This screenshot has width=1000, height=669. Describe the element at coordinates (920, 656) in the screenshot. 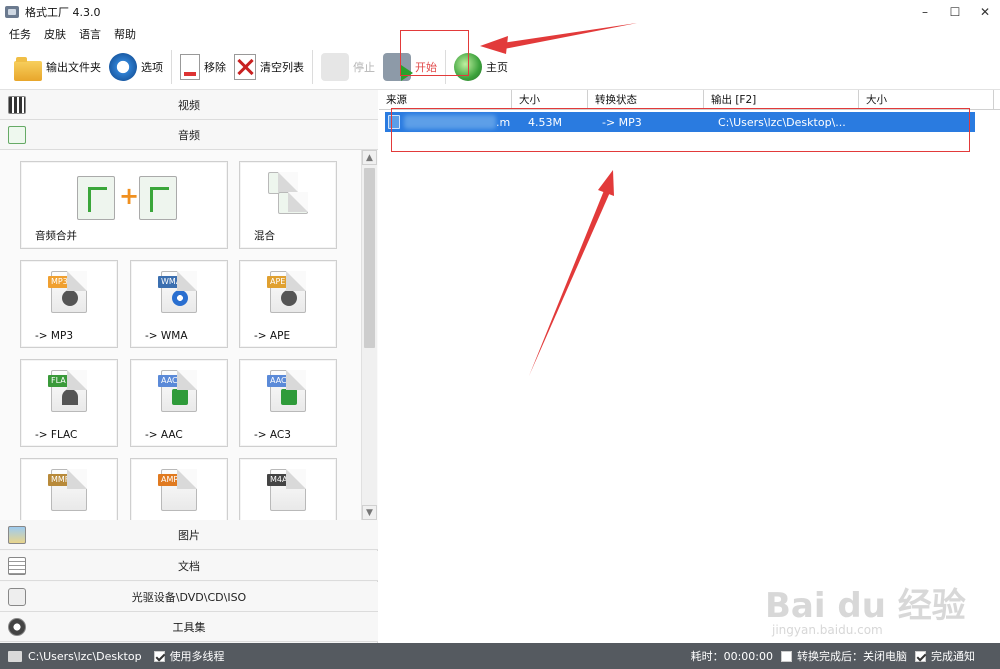

I see `notify-checkbox` at that location.